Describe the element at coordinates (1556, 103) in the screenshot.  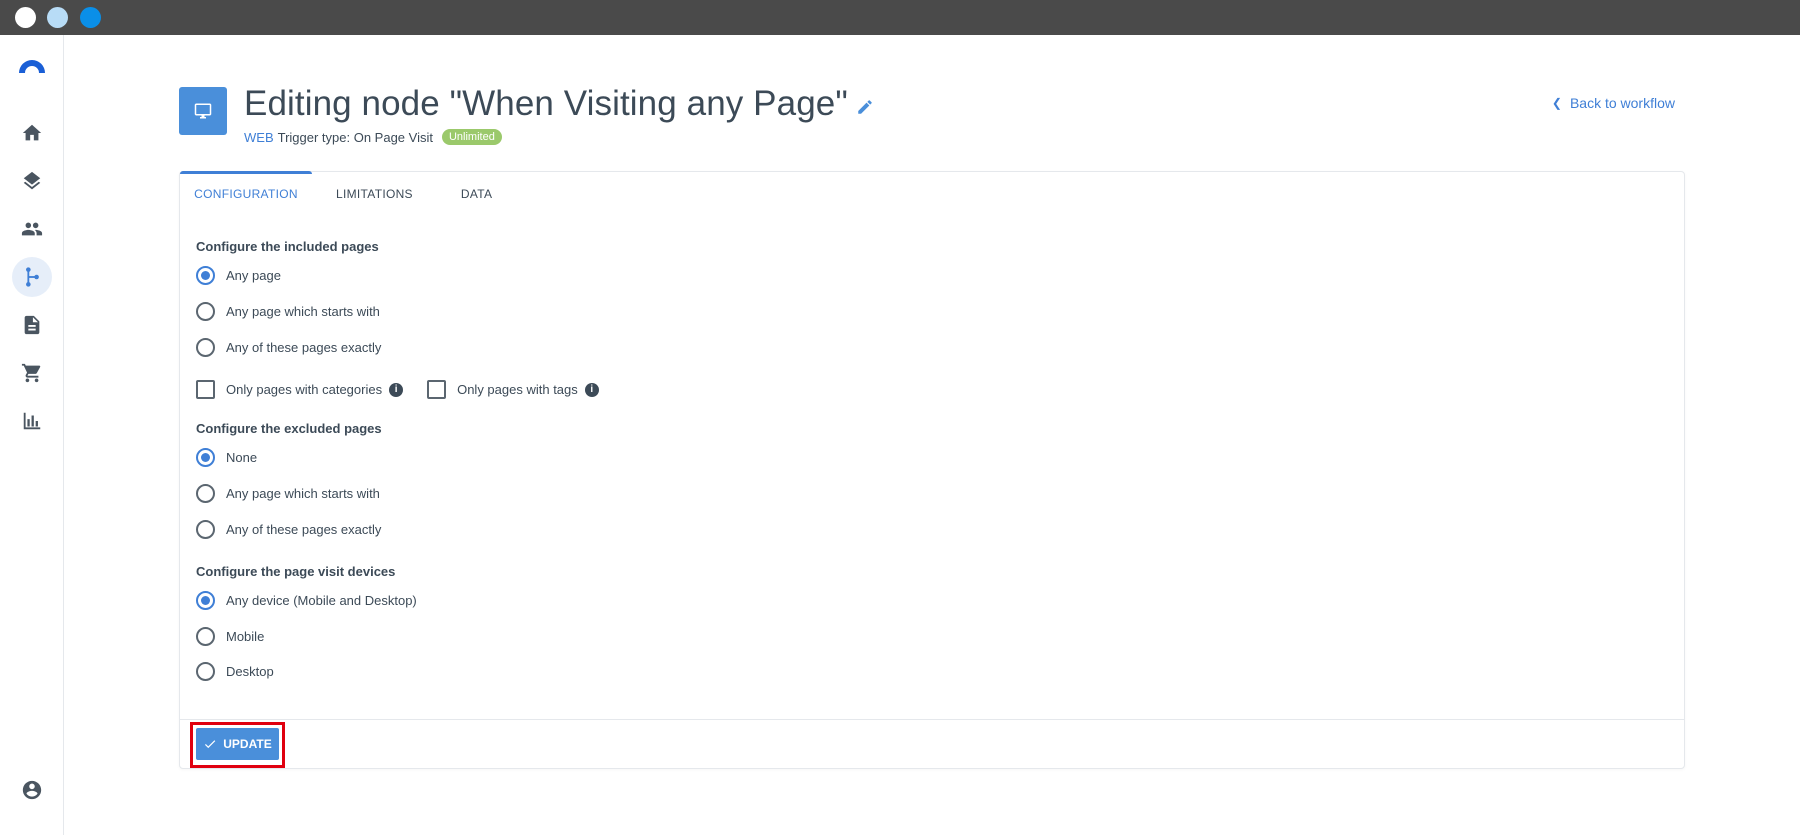
I see `chevron-left-icon: ❮` at that location.